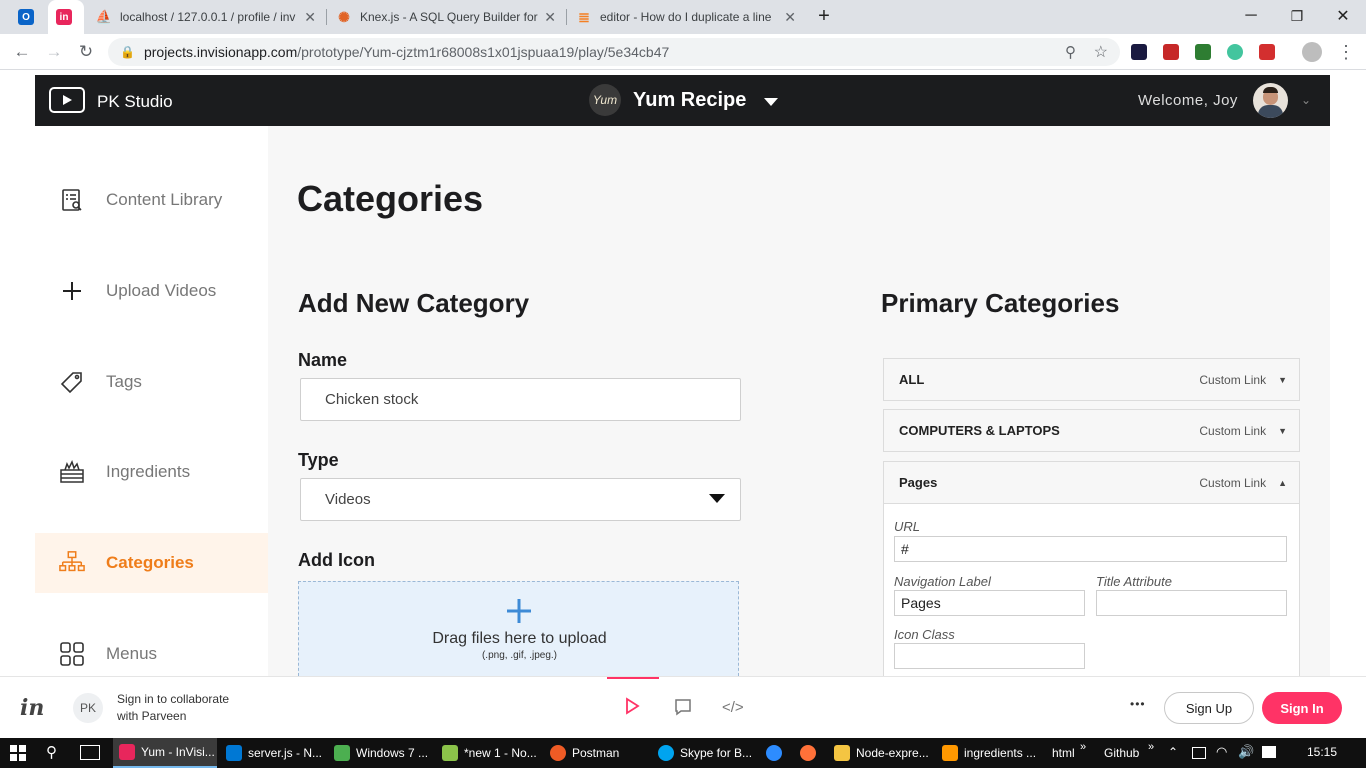 The width and height of the screenshot is (1366, 768). Describe the element at coordinates (135, 101) in the screenshot. I see `studio-name: PK Studio` at that location.